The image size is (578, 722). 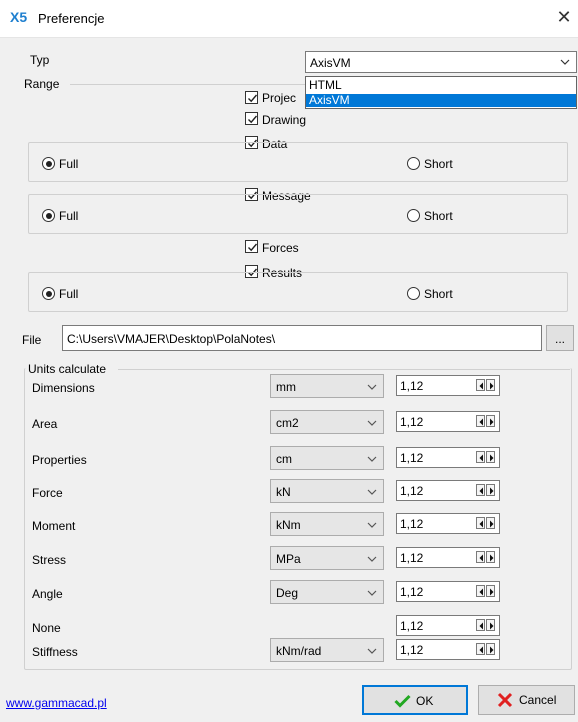 What do you see at coordinates (441, 85) in the screenshot?
I see `typ-option-html: HTML` at bounding box center [441, 85].